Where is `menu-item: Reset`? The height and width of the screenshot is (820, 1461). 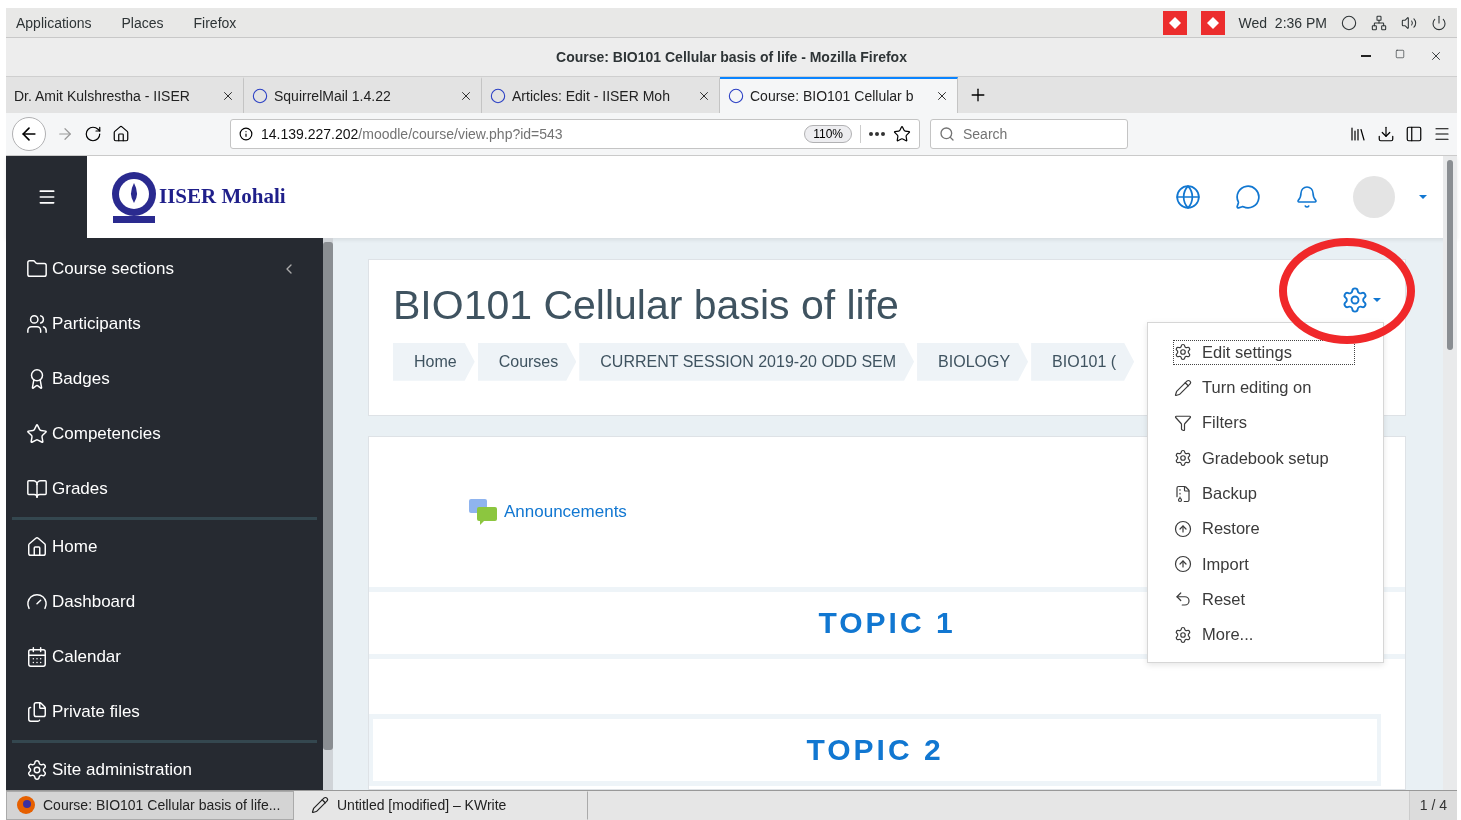 menu-item: Reset is located at coordinates (1265, 599).